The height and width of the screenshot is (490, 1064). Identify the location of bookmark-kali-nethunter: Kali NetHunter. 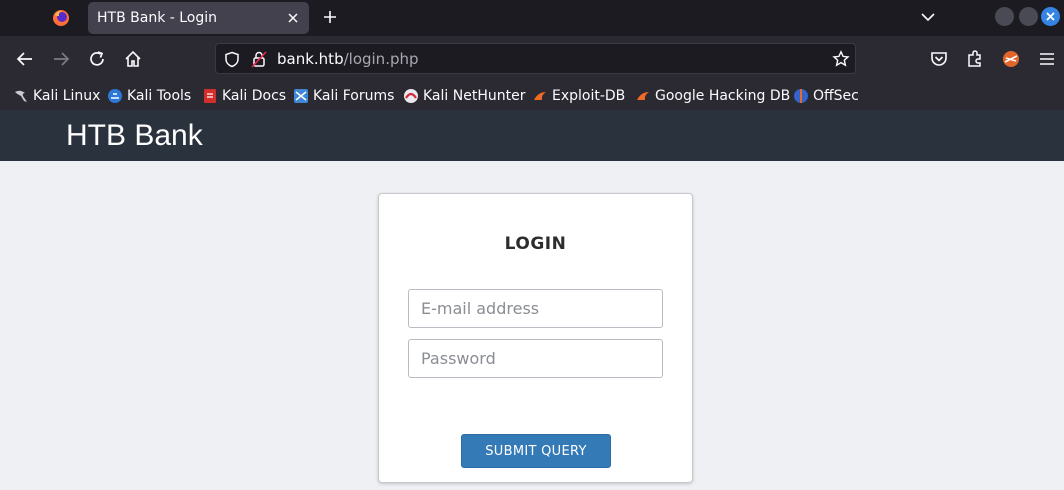
(464, 96).